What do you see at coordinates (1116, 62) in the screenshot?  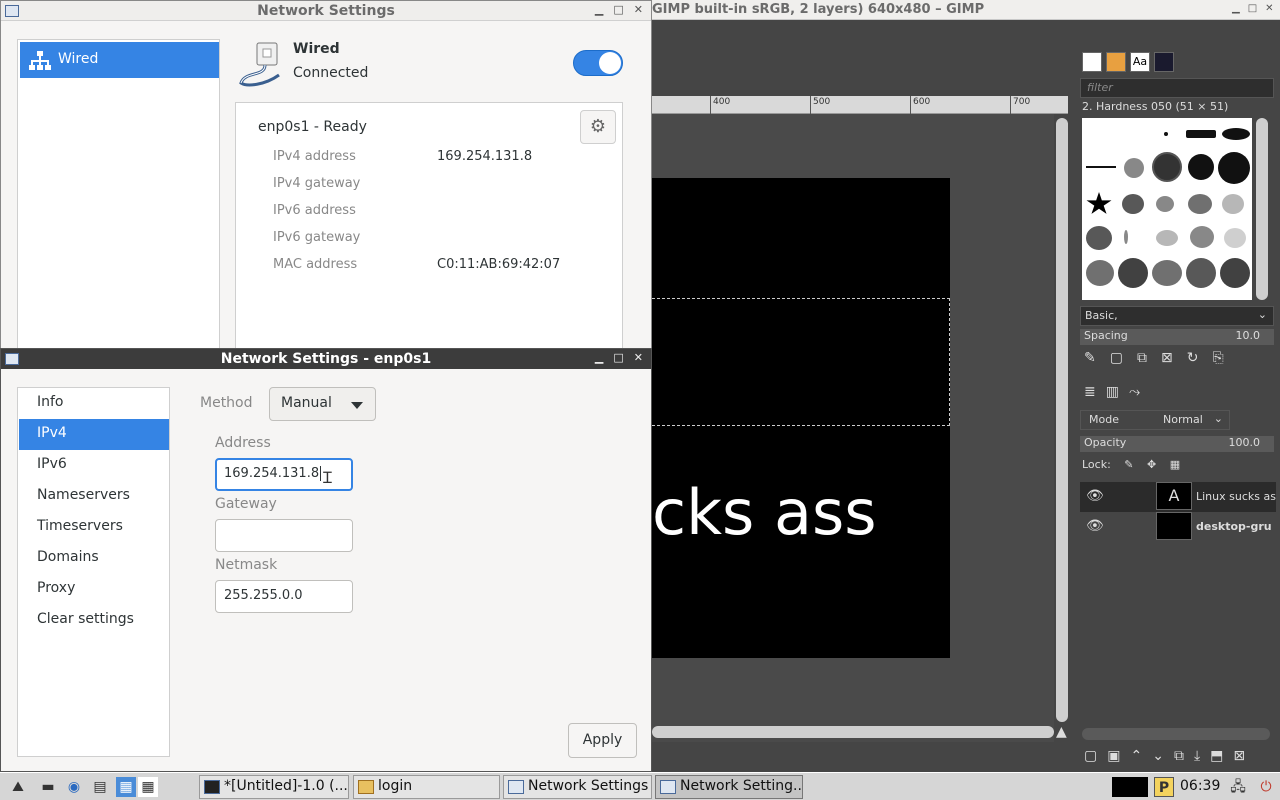 I see `patterns-tab-icon` at bounding box center [1116, 62].